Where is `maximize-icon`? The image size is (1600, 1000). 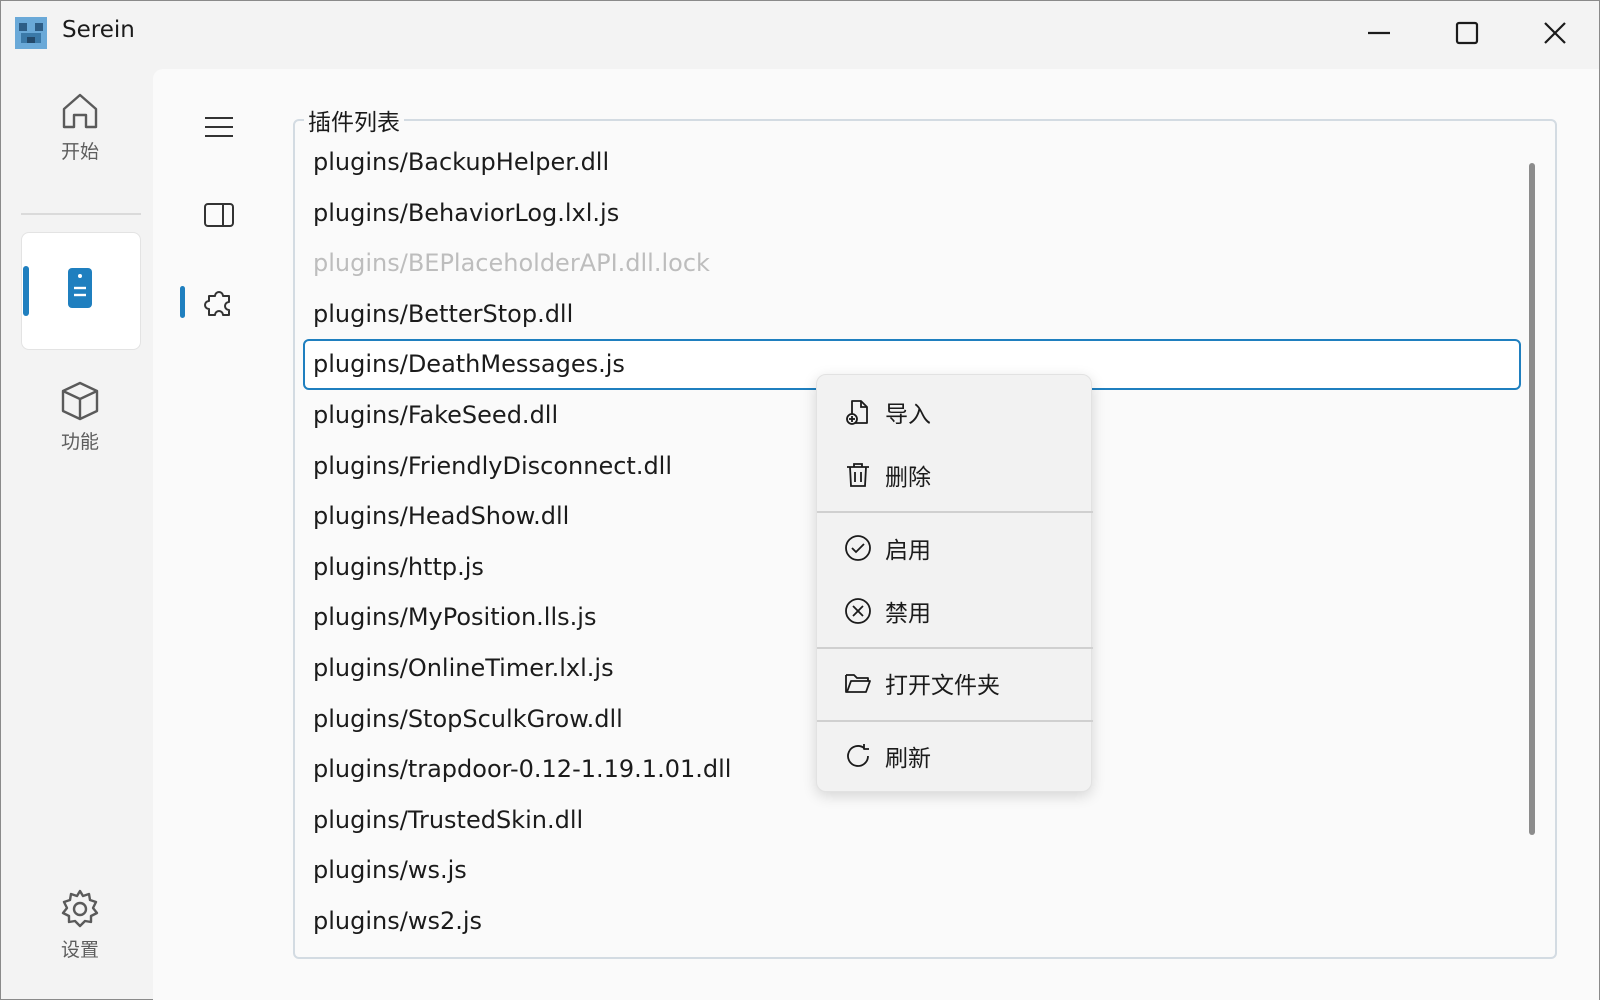 maximize-icon is located at coordinates (1467, 33).